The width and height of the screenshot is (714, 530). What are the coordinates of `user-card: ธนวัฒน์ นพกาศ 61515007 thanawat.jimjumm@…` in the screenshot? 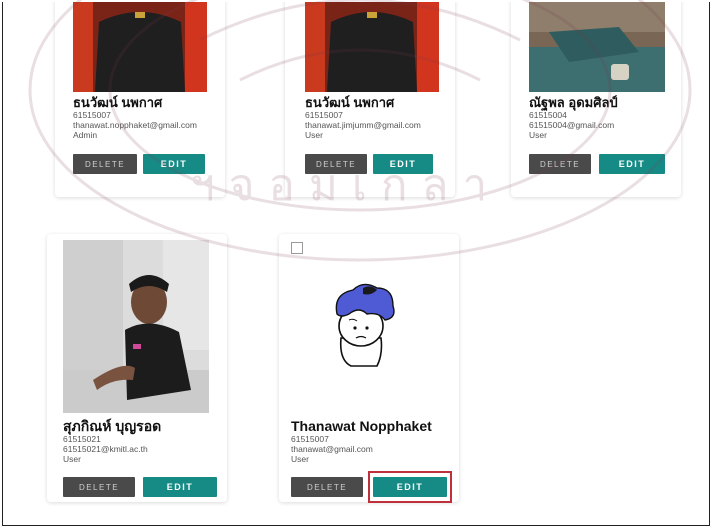 It's located at (370, 99).